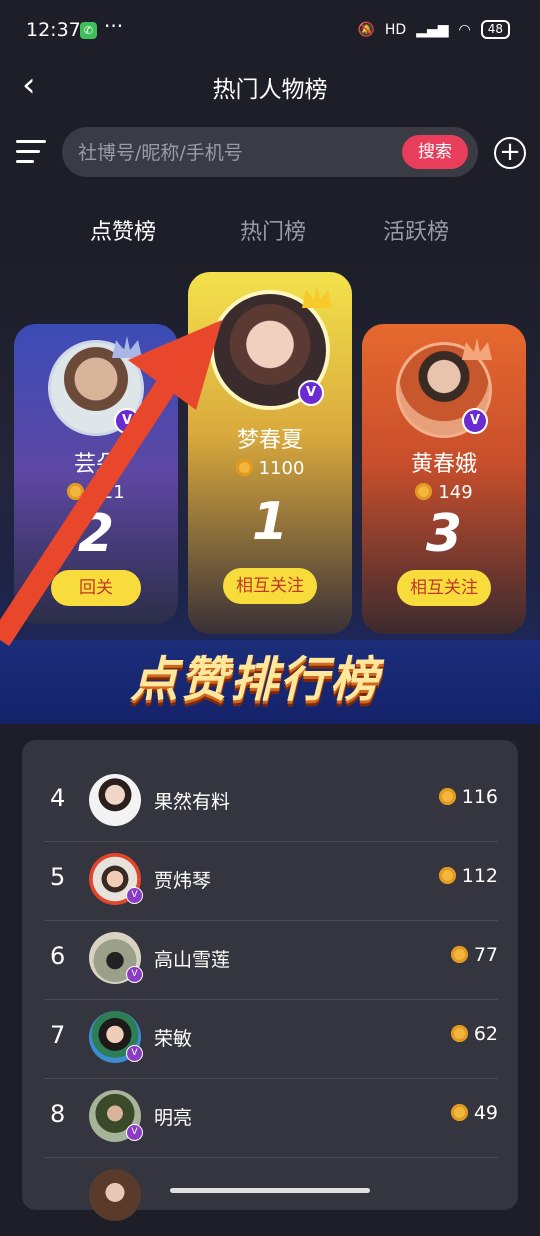 The image size is (540, 1236). Describe the element at coordinates (435, 152) in the screenshot. I see `search-button: 搜索` at that location.